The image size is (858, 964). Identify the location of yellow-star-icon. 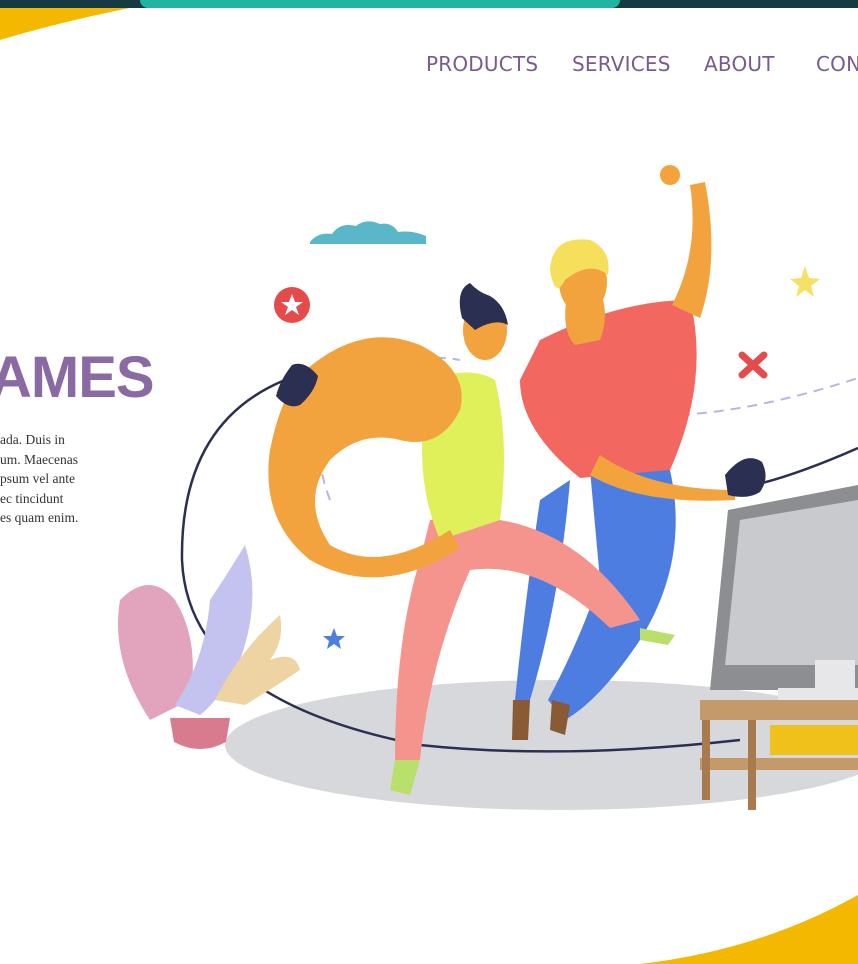
(805, 281).